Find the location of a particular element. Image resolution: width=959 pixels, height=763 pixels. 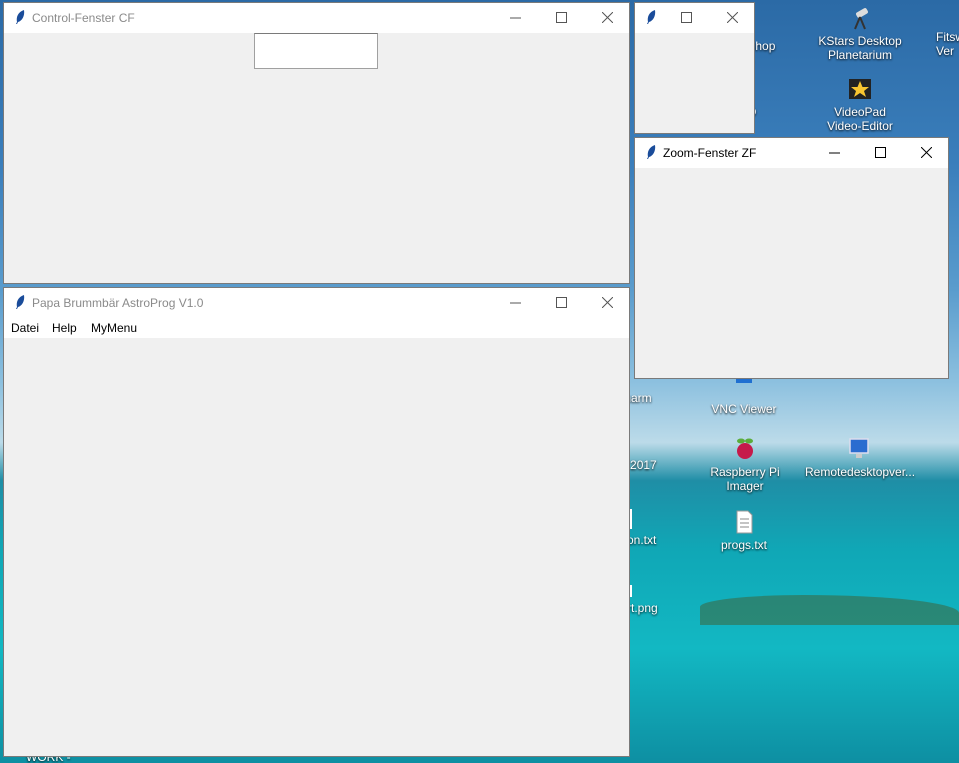

raspberry-icon is located at coordinates (745, 448).